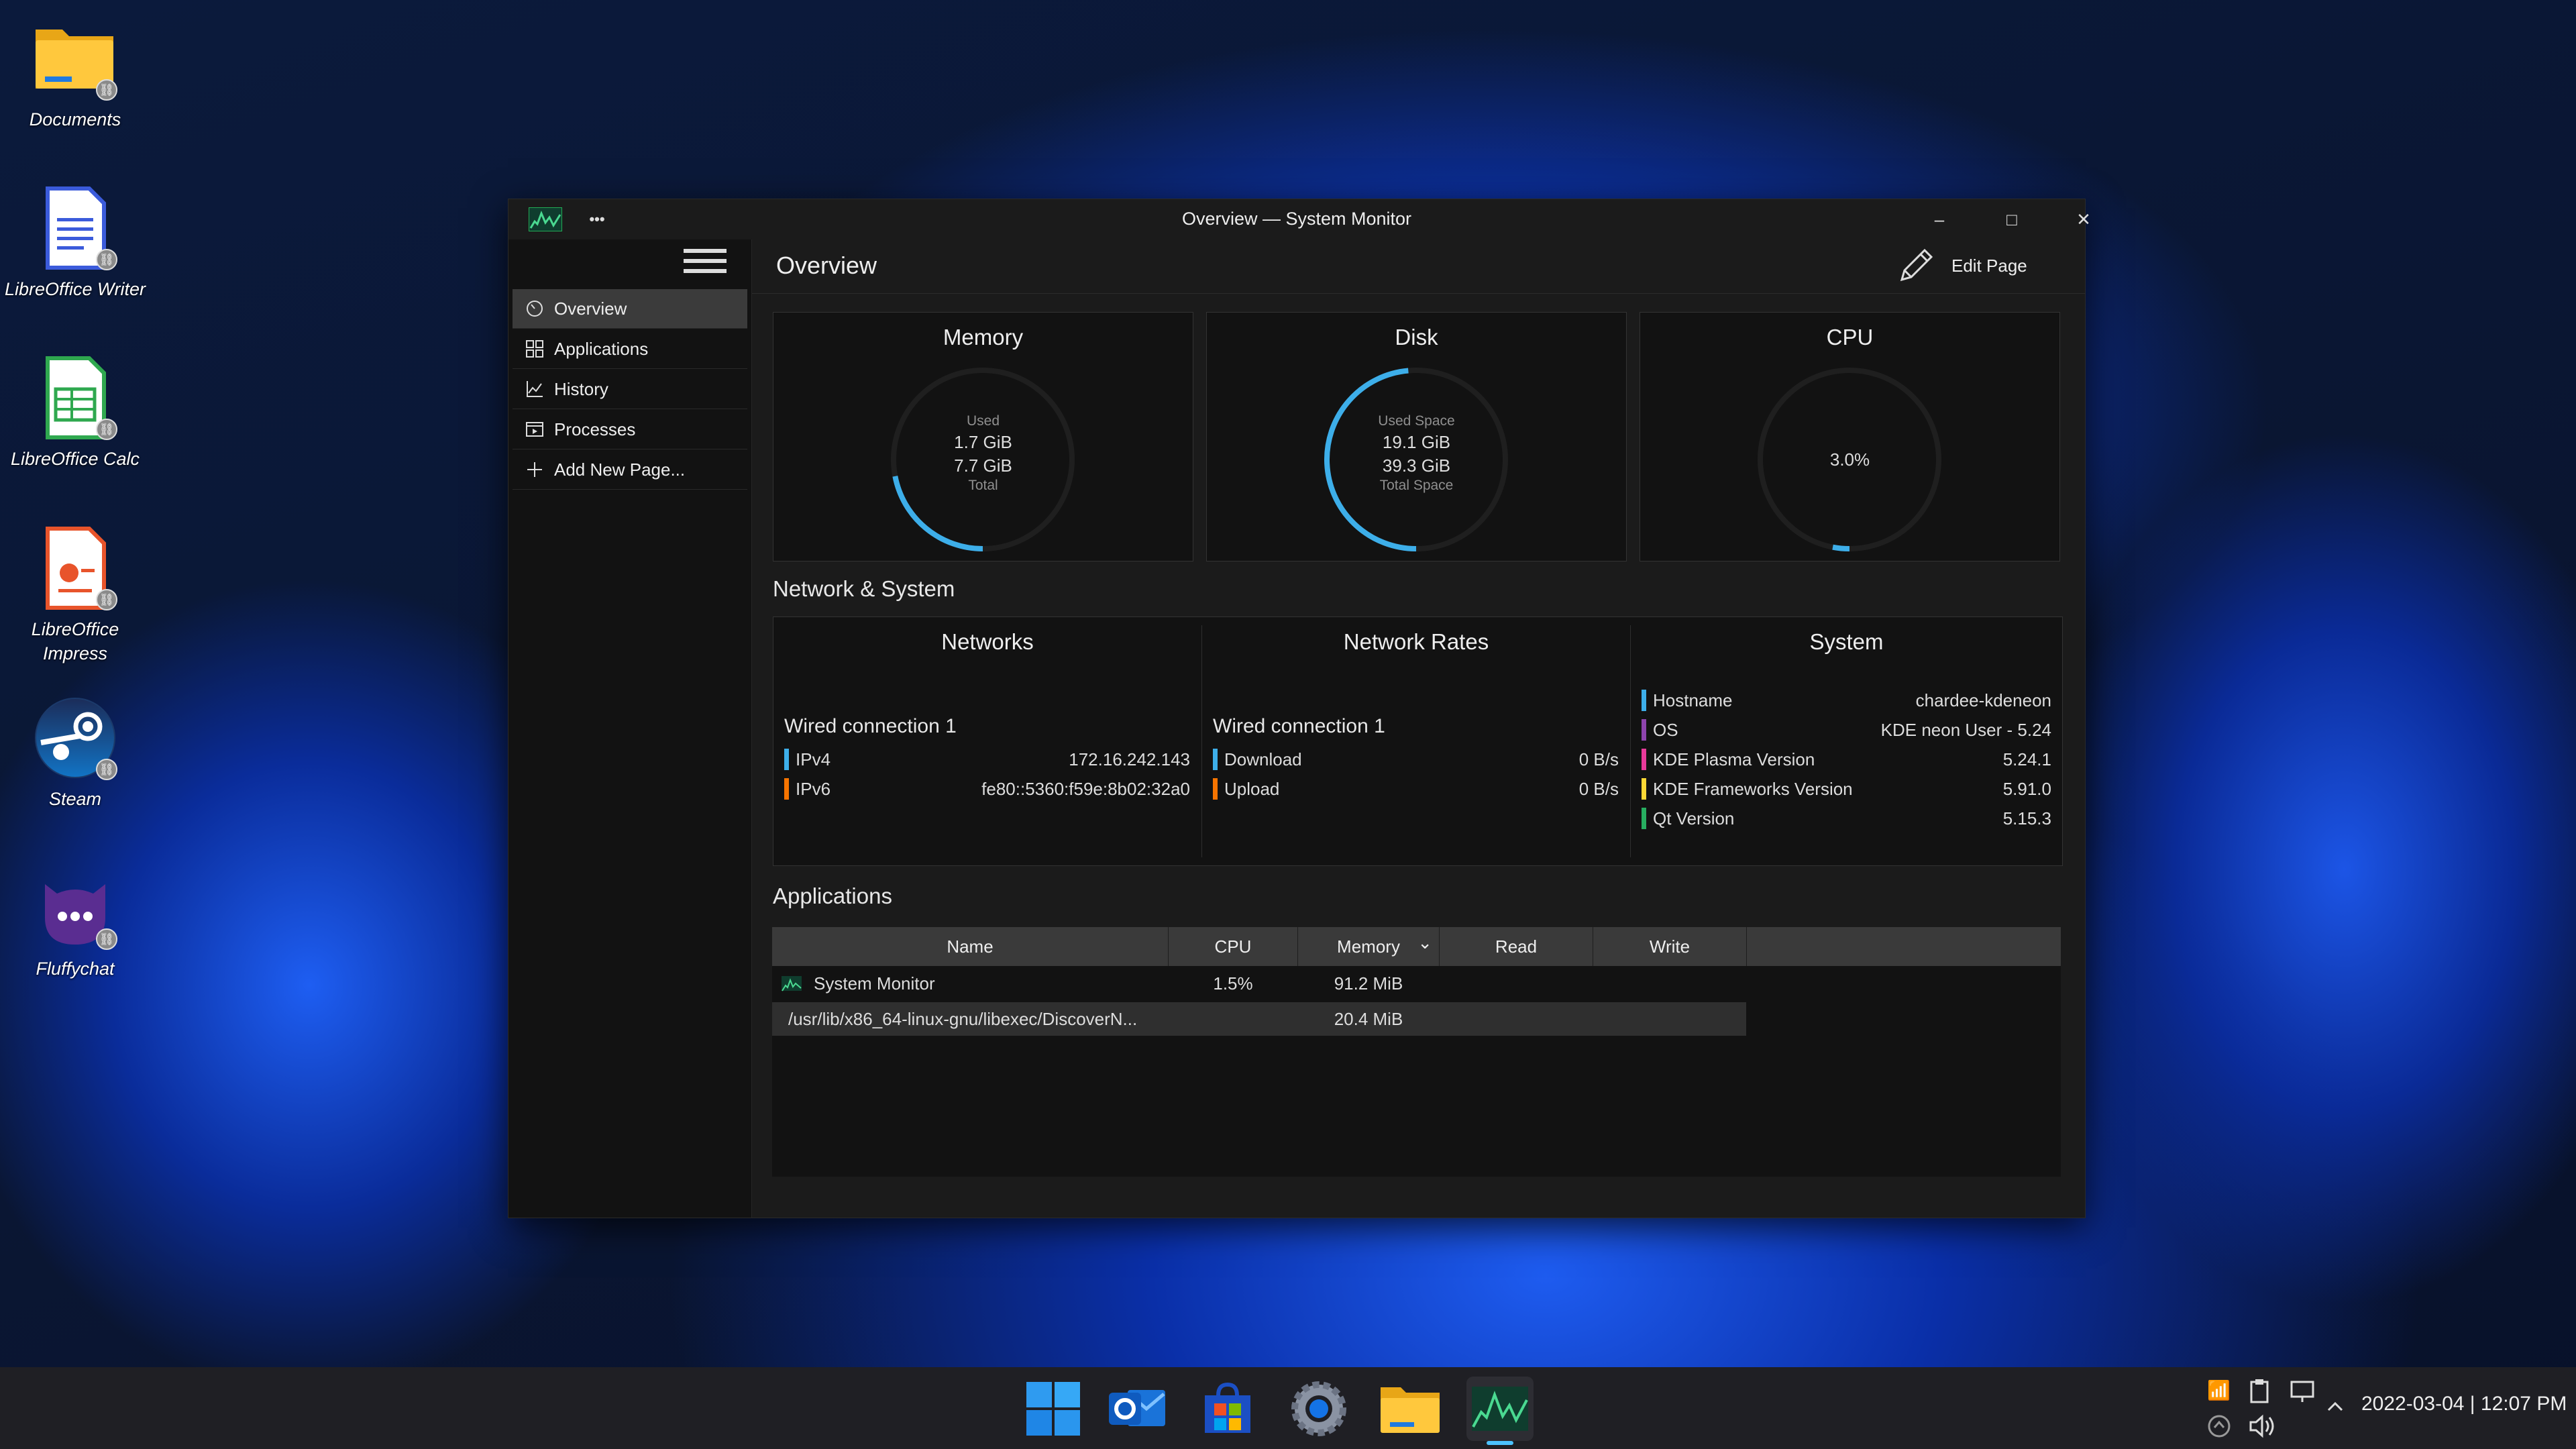  I want to click on system-row-qt-version: Qt Version 5.15.3, so click(1846, 818).